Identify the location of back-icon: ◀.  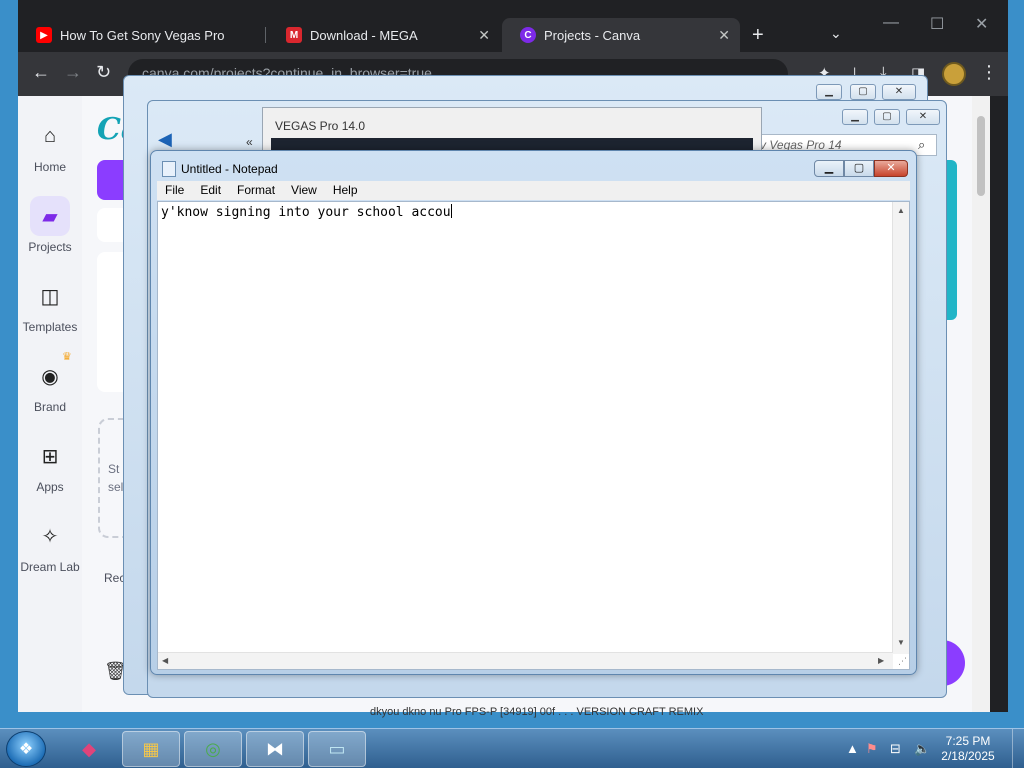
(165, 139).